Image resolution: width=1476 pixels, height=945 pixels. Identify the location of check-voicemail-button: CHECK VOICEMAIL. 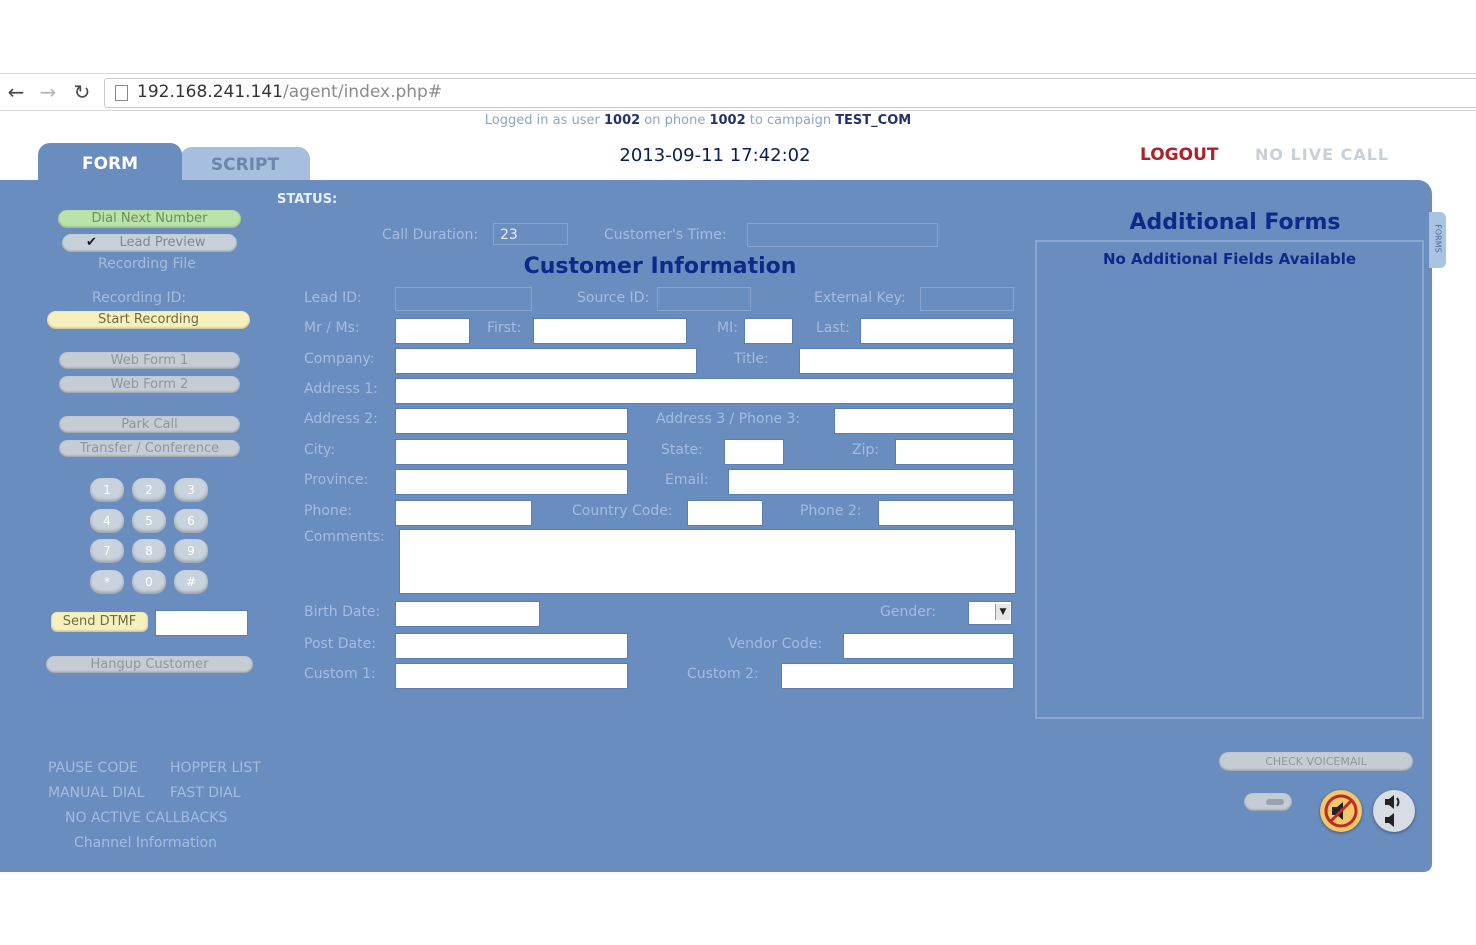
(1316, 761).